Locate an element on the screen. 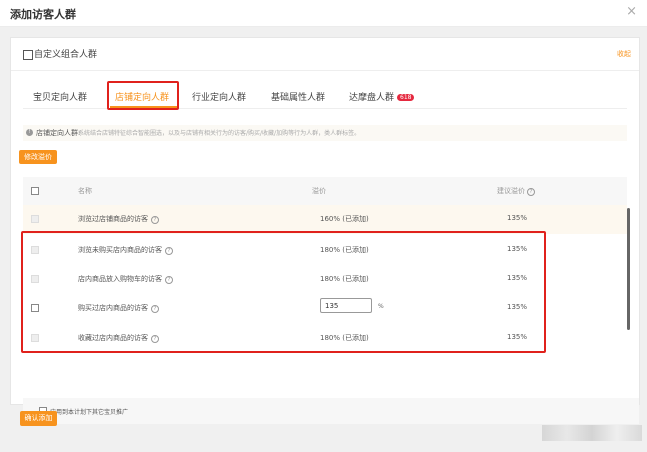 The width and height of the screenshot is (647, 452). tab-basic-attribute-crowd: 基础属性人群 is located at coordinates (298, 96).